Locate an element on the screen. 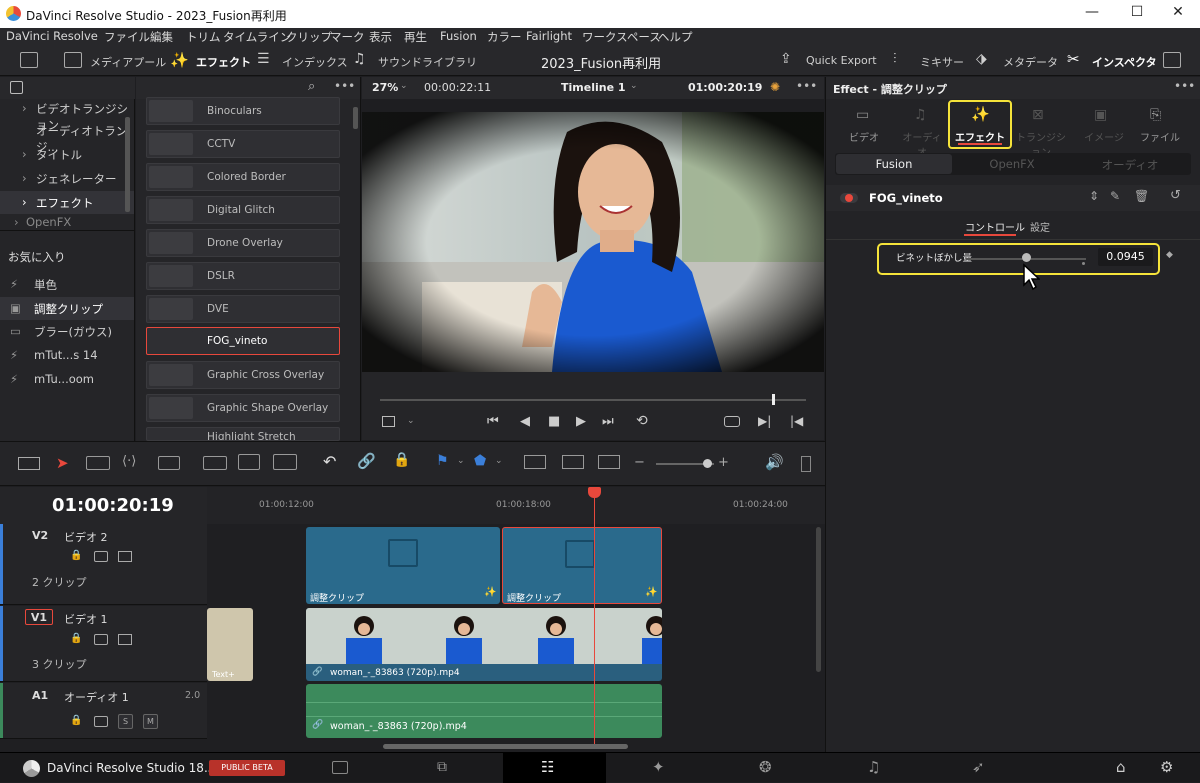  selection-tool-icon: ➤ is located at coordinates (62, 463).